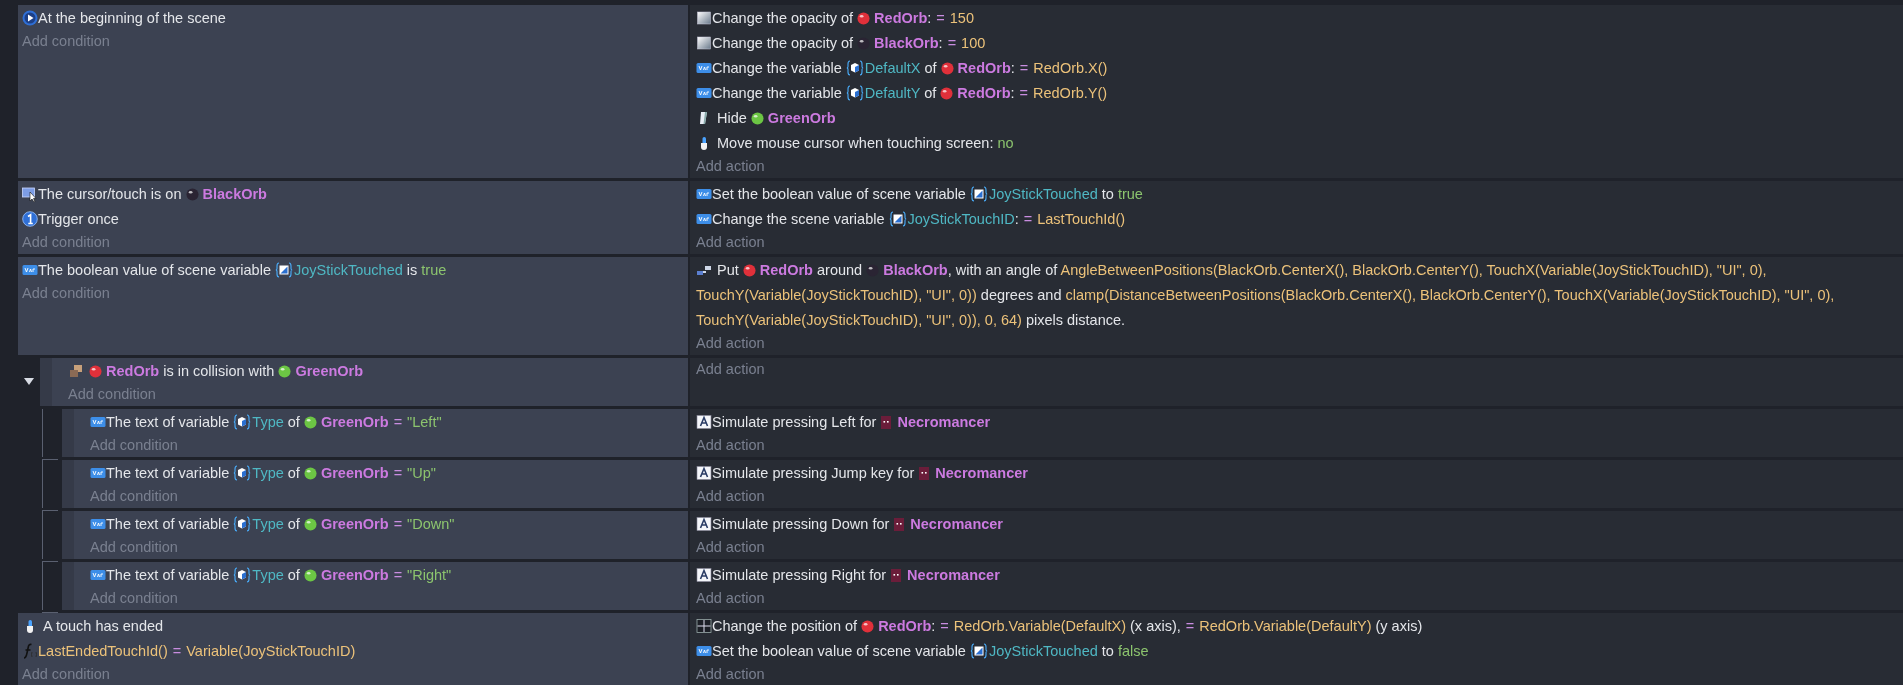 The height and width of the screenshot is (685, 1903). I want to click on action-text: Hide GreenOrb, so click(766, 118).